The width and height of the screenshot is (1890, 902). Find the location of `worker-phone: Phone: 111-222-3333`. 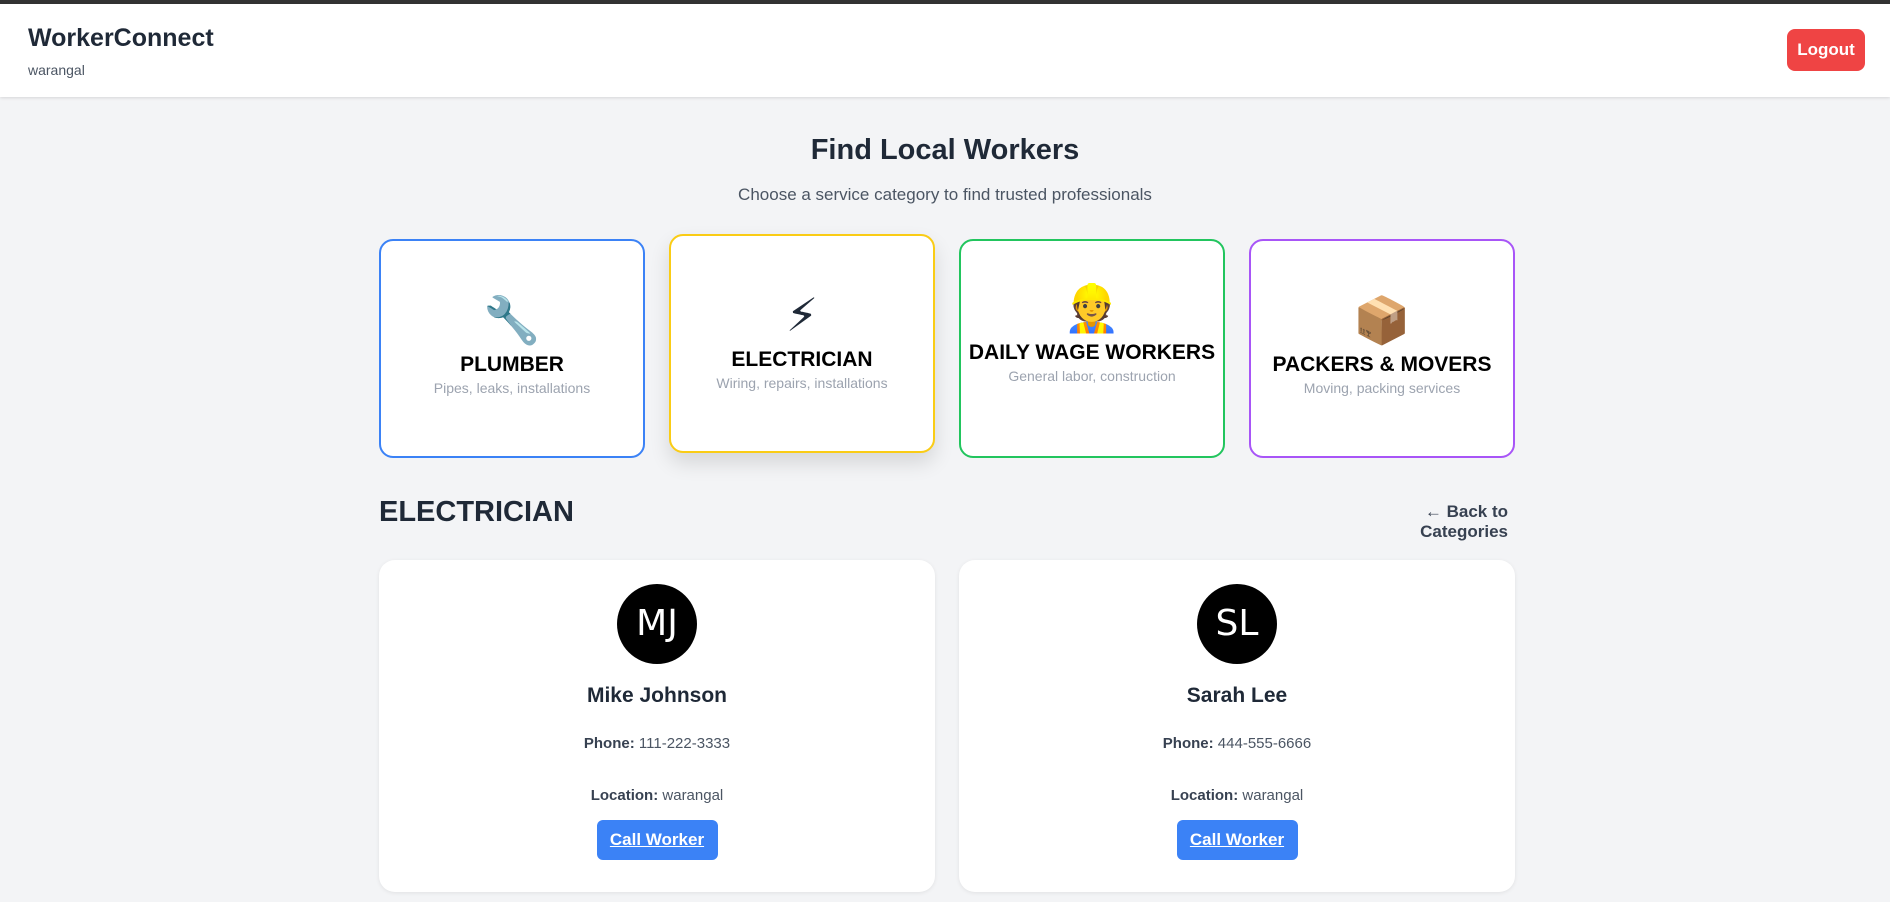

worker-phone: Phone: 111-222-3333 is located at coordinates (657, 743).